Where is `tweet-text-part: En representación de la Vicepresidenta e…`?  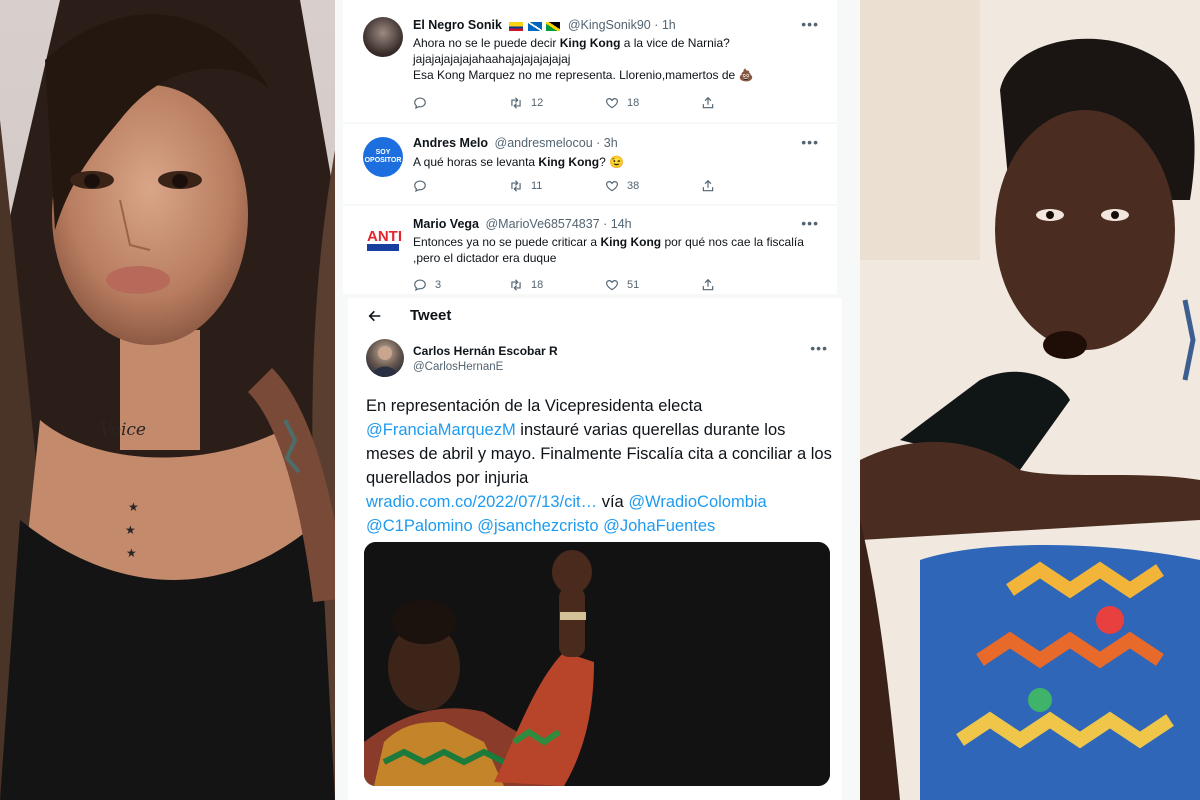
tweet-text-part: En representación de la Vicepresidenta e… is located at coordinates (534, 406).